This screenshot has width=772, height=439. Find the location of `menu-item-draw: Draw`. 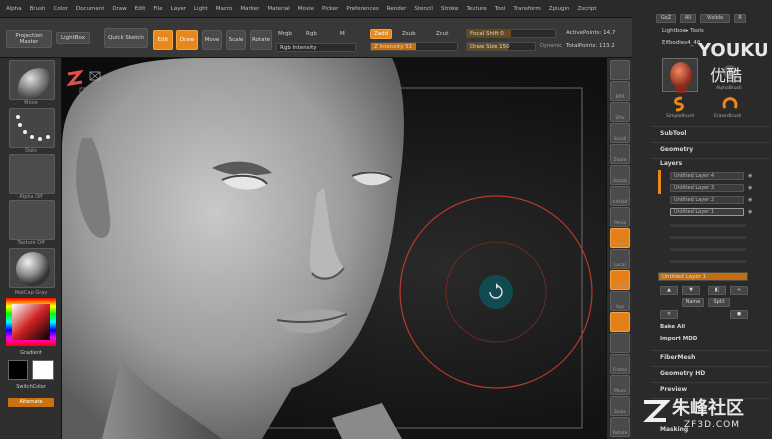

menu-item-draw: Draw is located at coordinates (119, 9).